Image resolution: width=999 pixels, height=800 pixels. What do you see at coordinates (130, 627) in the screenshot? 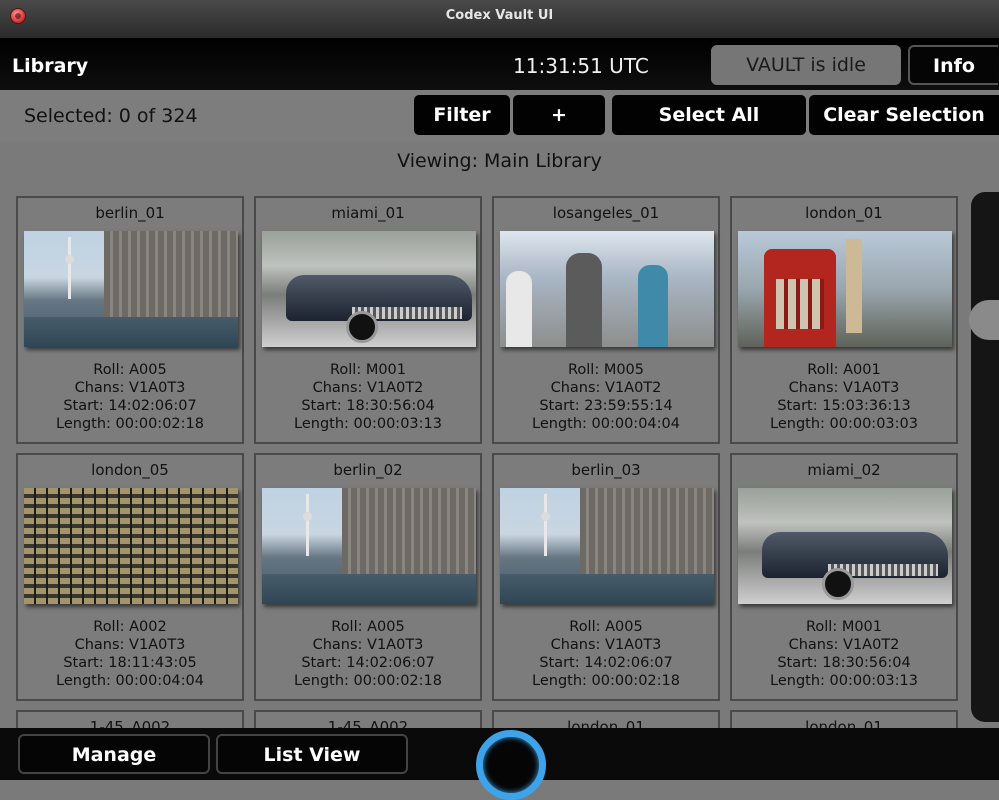
I see `clip-roll: Roll: A002` at bounding box center [130, 627].